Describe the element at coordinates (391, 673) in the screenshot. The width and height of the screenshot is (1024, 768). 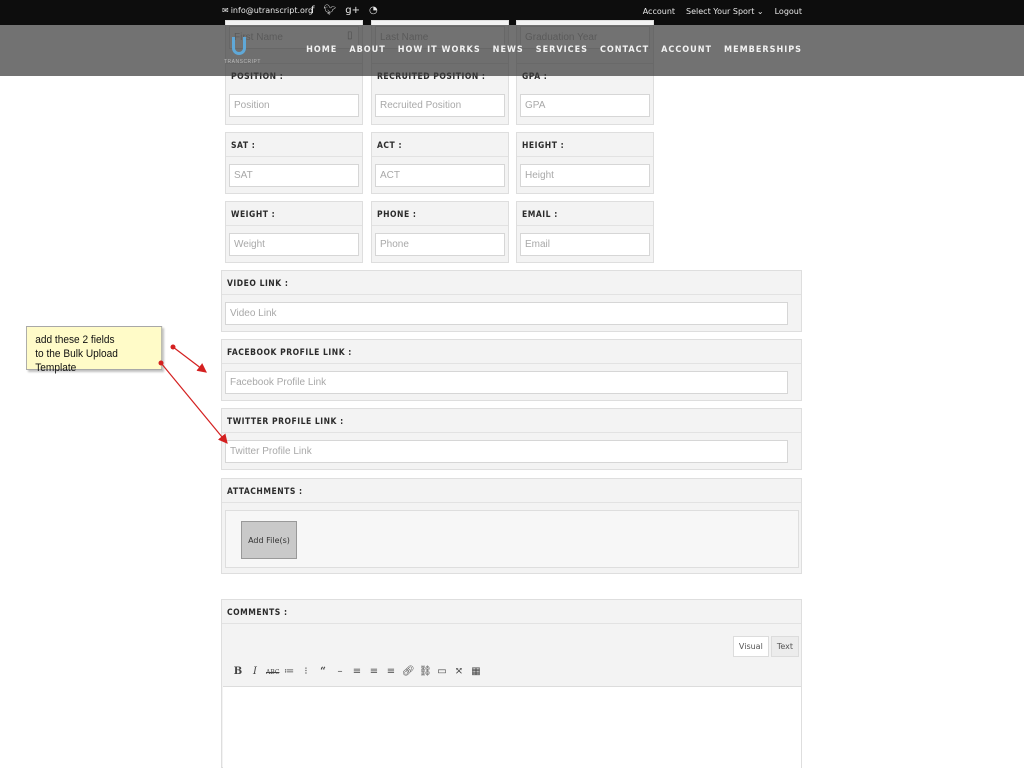
I see `align-right-icon: ≡` at that location.